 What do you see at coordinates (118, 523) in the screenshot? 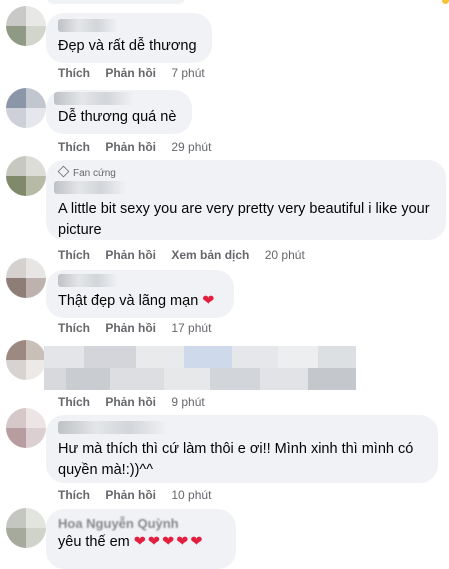
I see `commenter-name: Hoa Nguyễn Quỳnh` at bounding box center [118, 523].